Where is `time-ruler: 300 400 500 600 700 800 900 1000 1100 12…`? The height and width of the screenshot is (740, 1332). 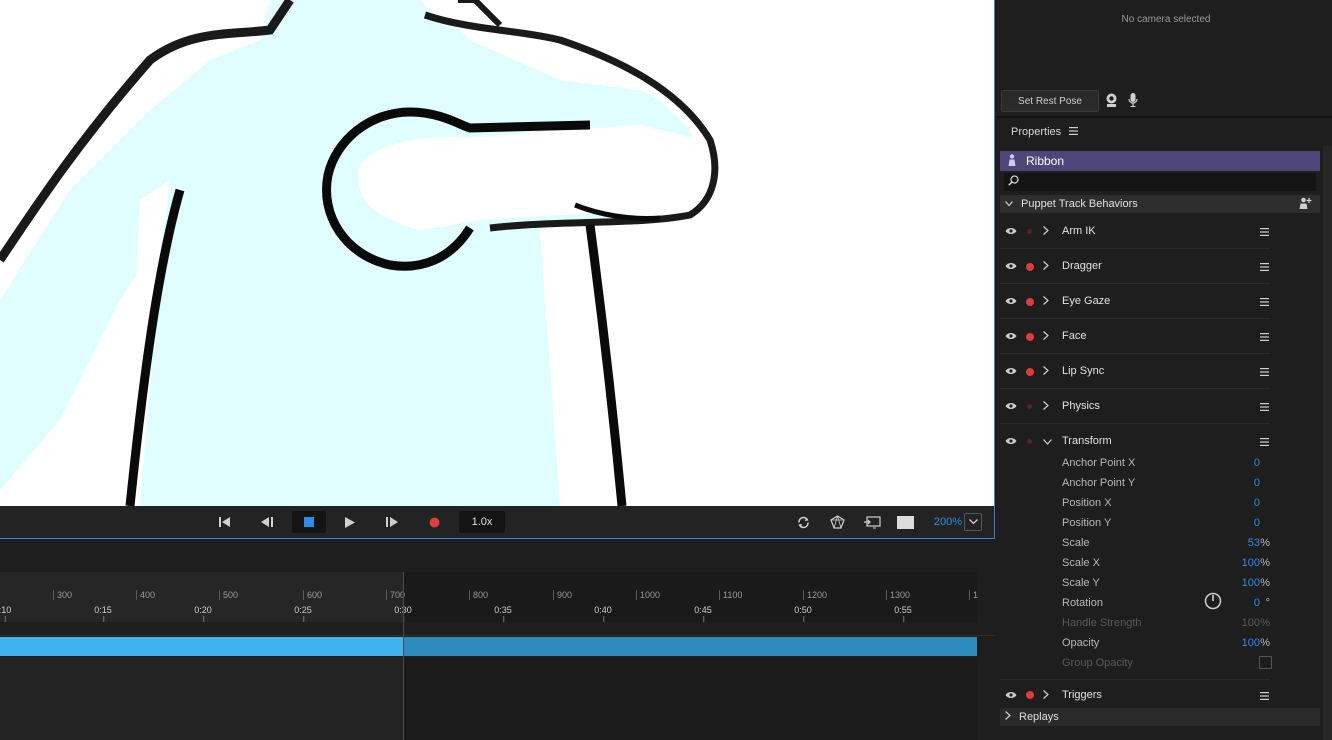 time-ruler: 300 400 500 600 700 800 900 1000 1100 12… is located at coordinates (489, 597).